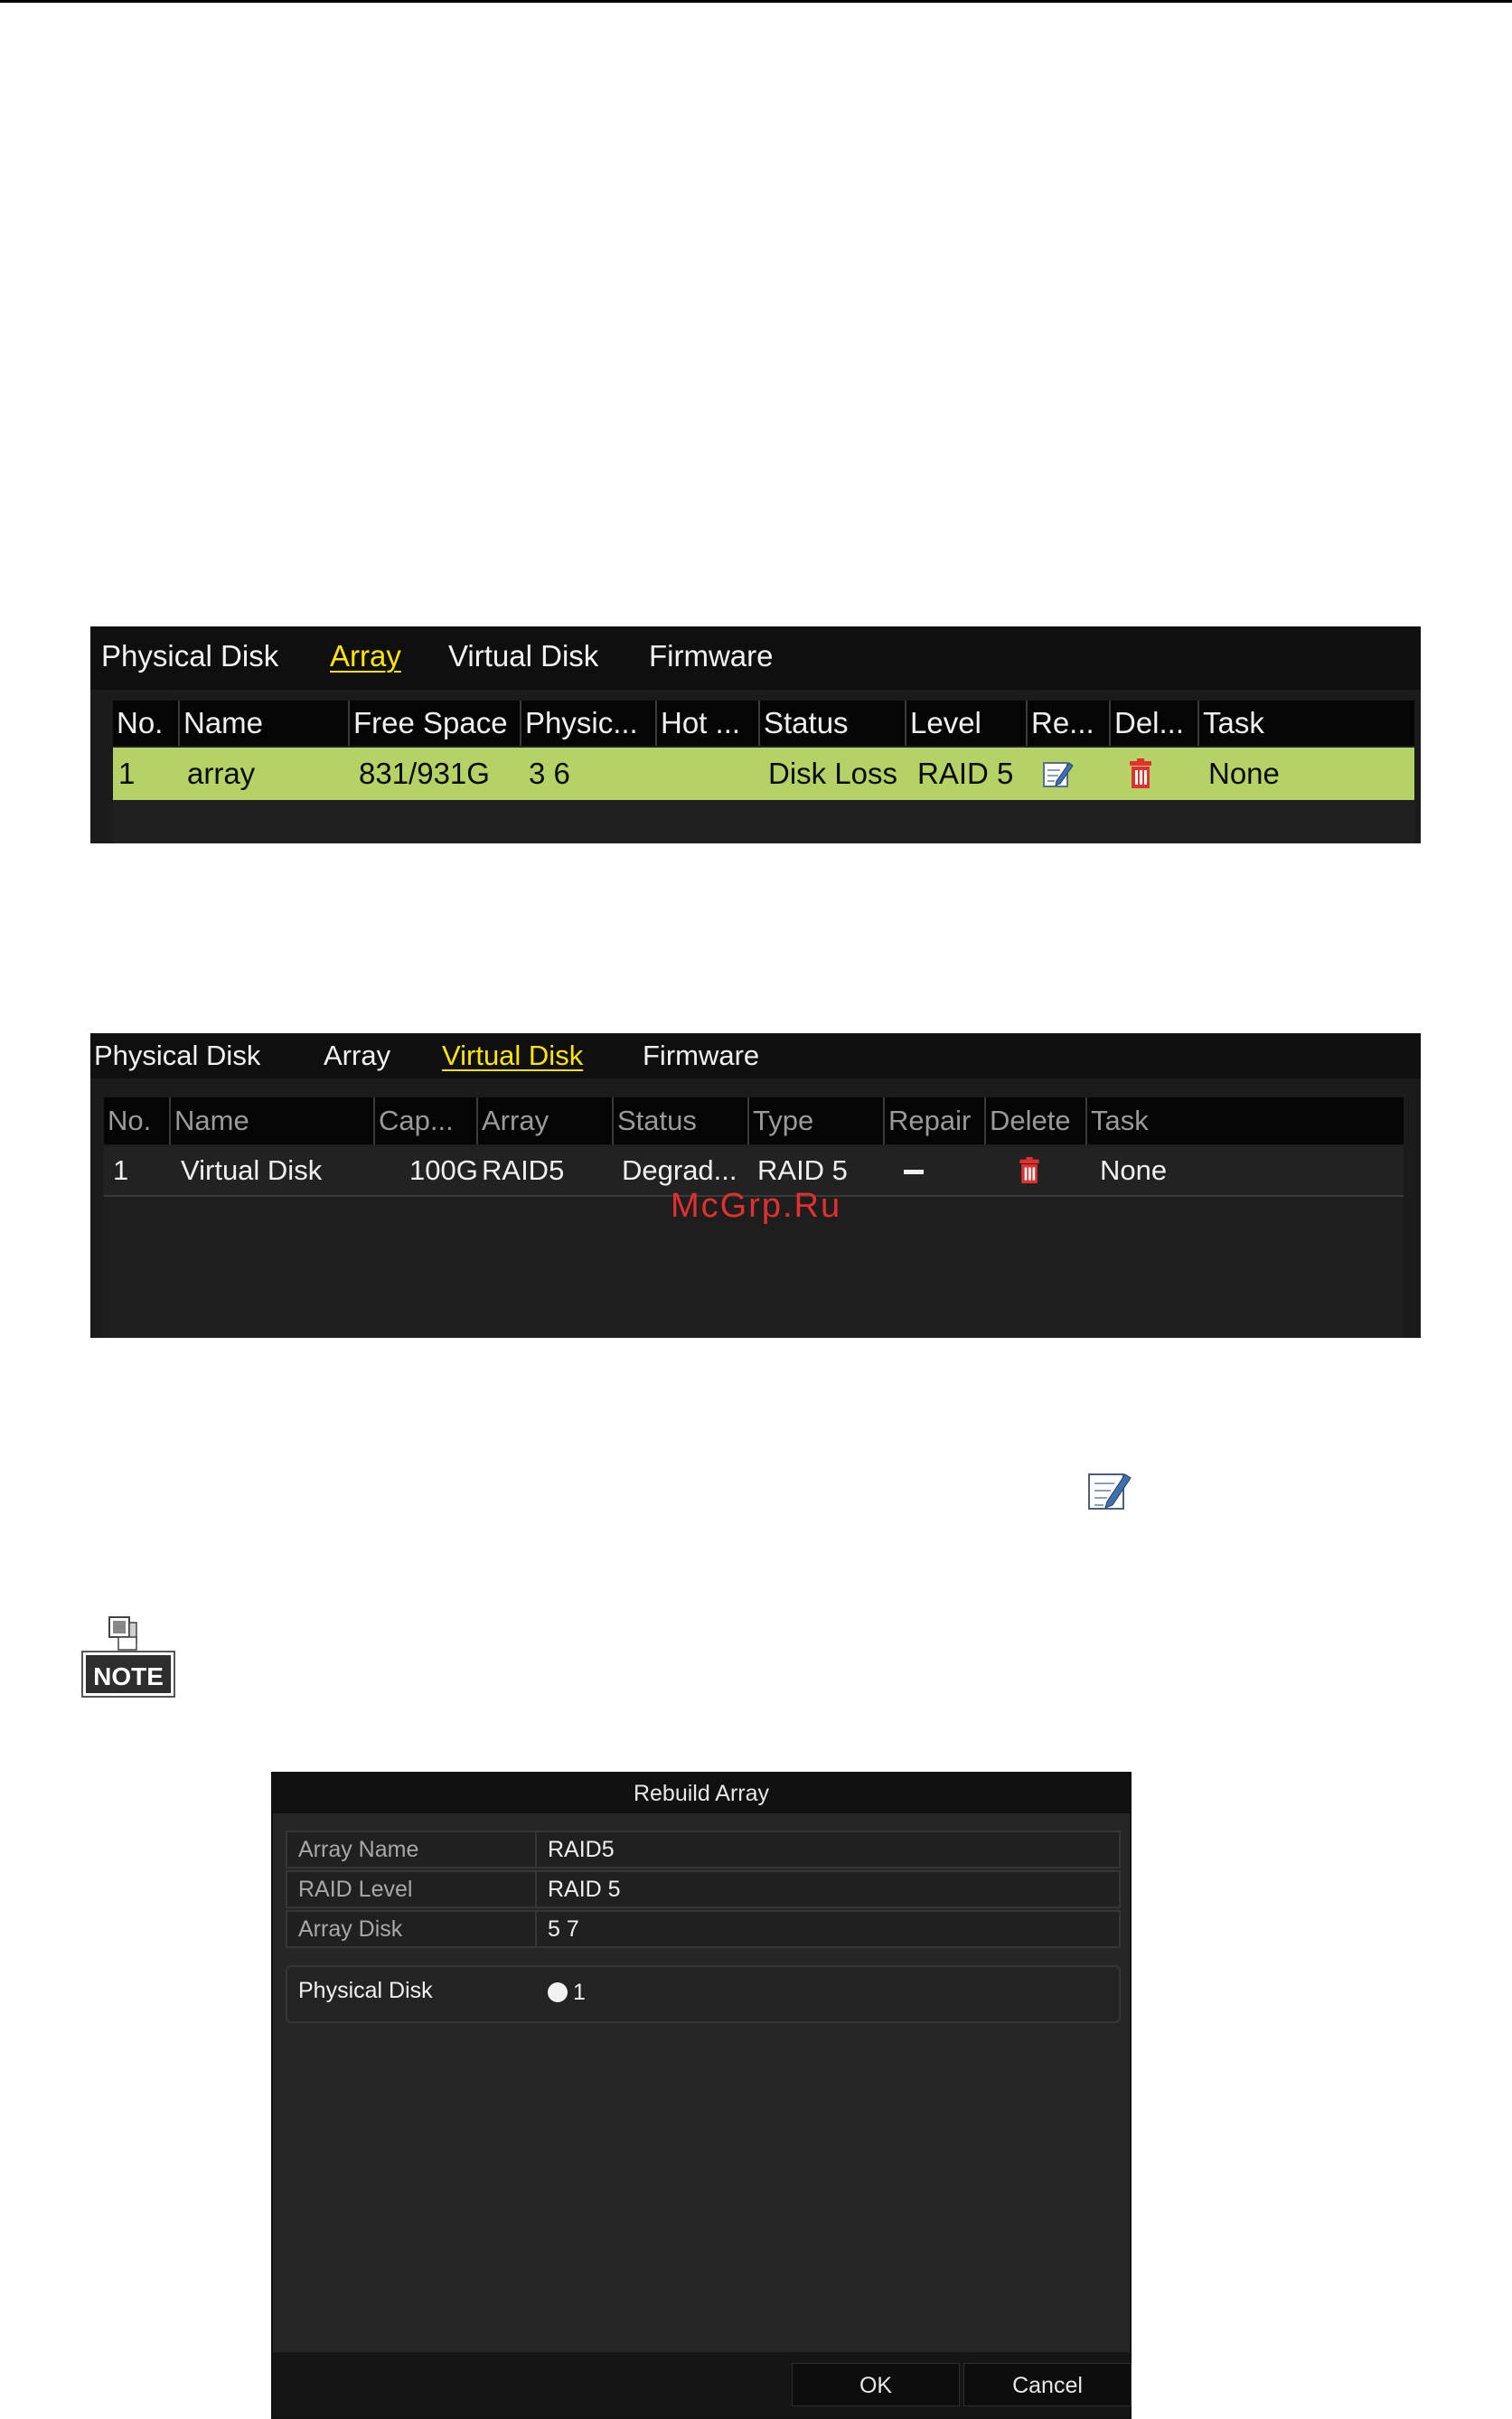 The image size is (1512, 2419). What do you see at coordinates (523, 1170) in the screenshot?
I see `row-array: RAID5` at bounding box center [523, 1170].